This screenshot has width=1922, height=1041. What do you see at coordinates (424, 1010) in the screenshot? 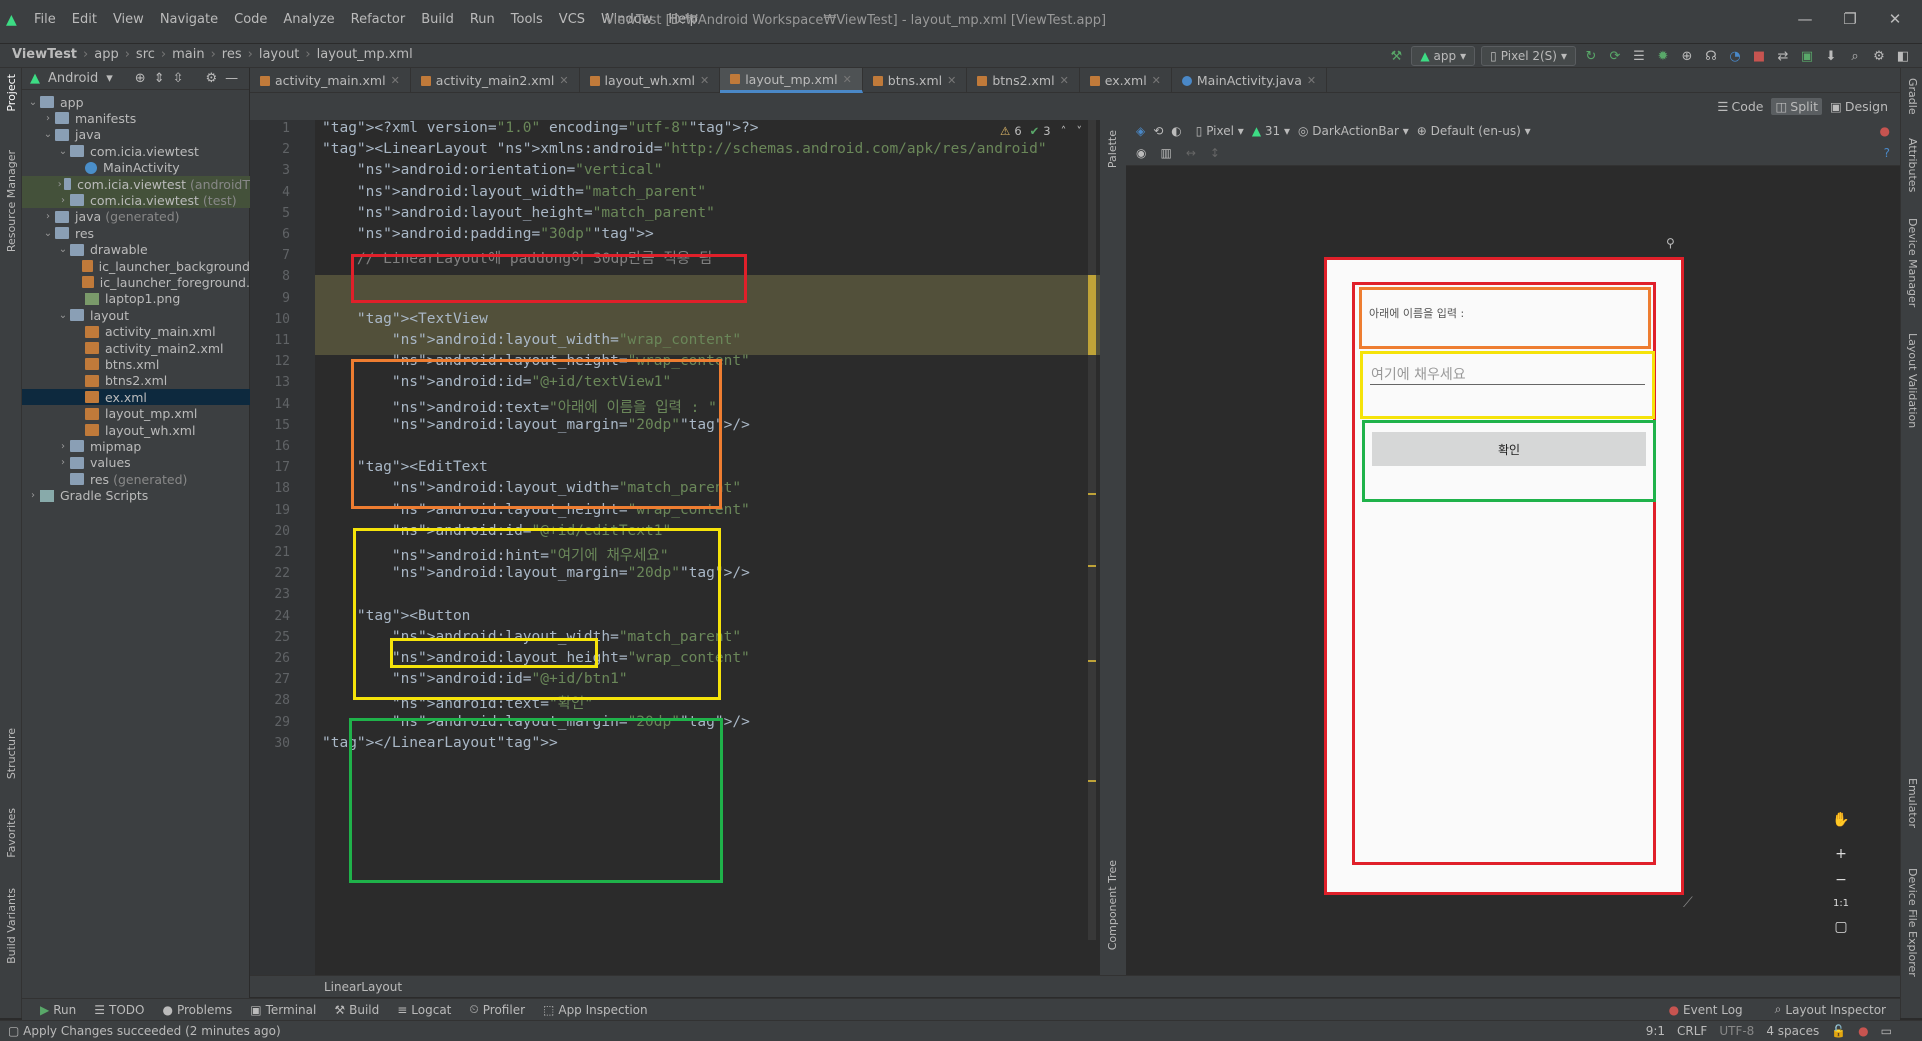
I see `bottom-tab-logcat: ≡ Logcat` at bounding box center [424, 1010].